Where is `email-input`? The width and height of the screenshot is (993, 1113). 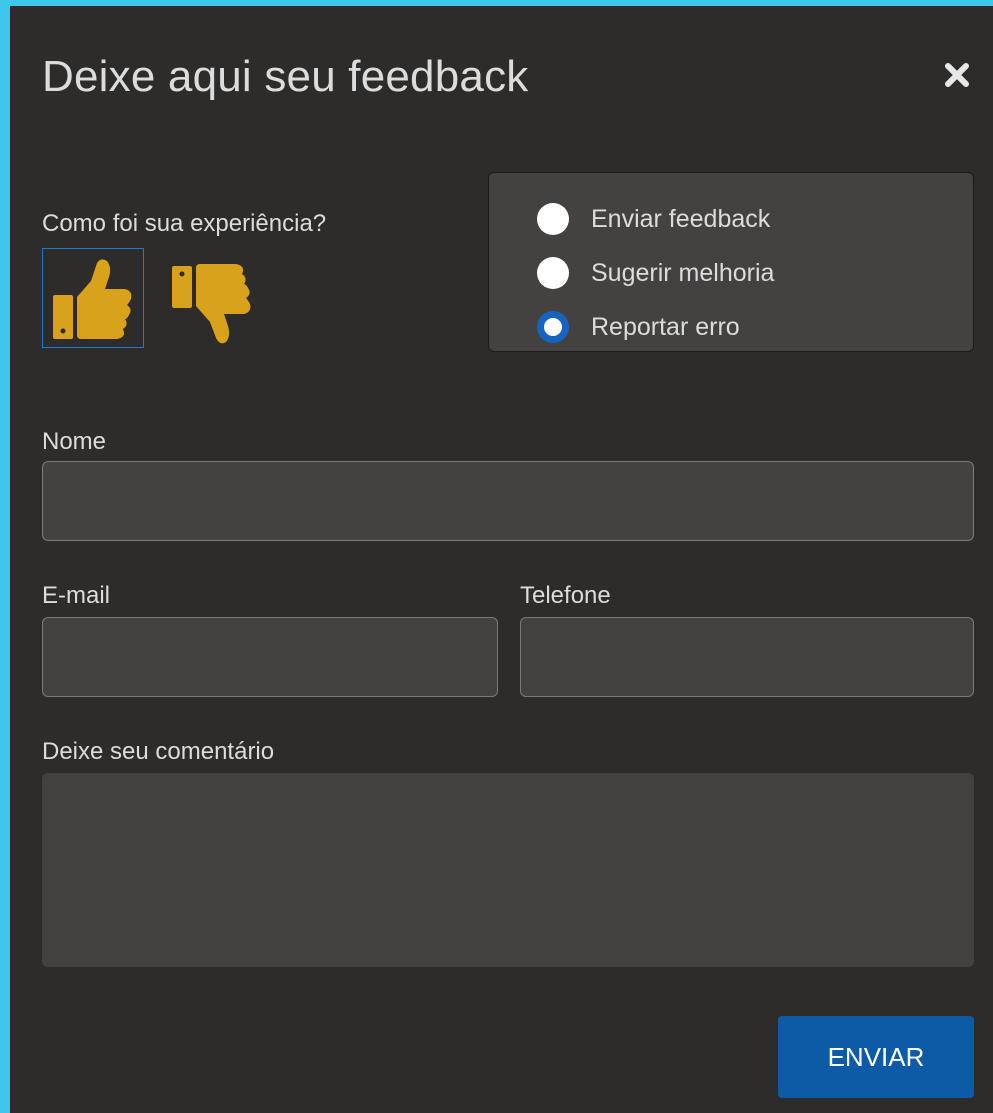 email-input is located at coordinates (270, 657).